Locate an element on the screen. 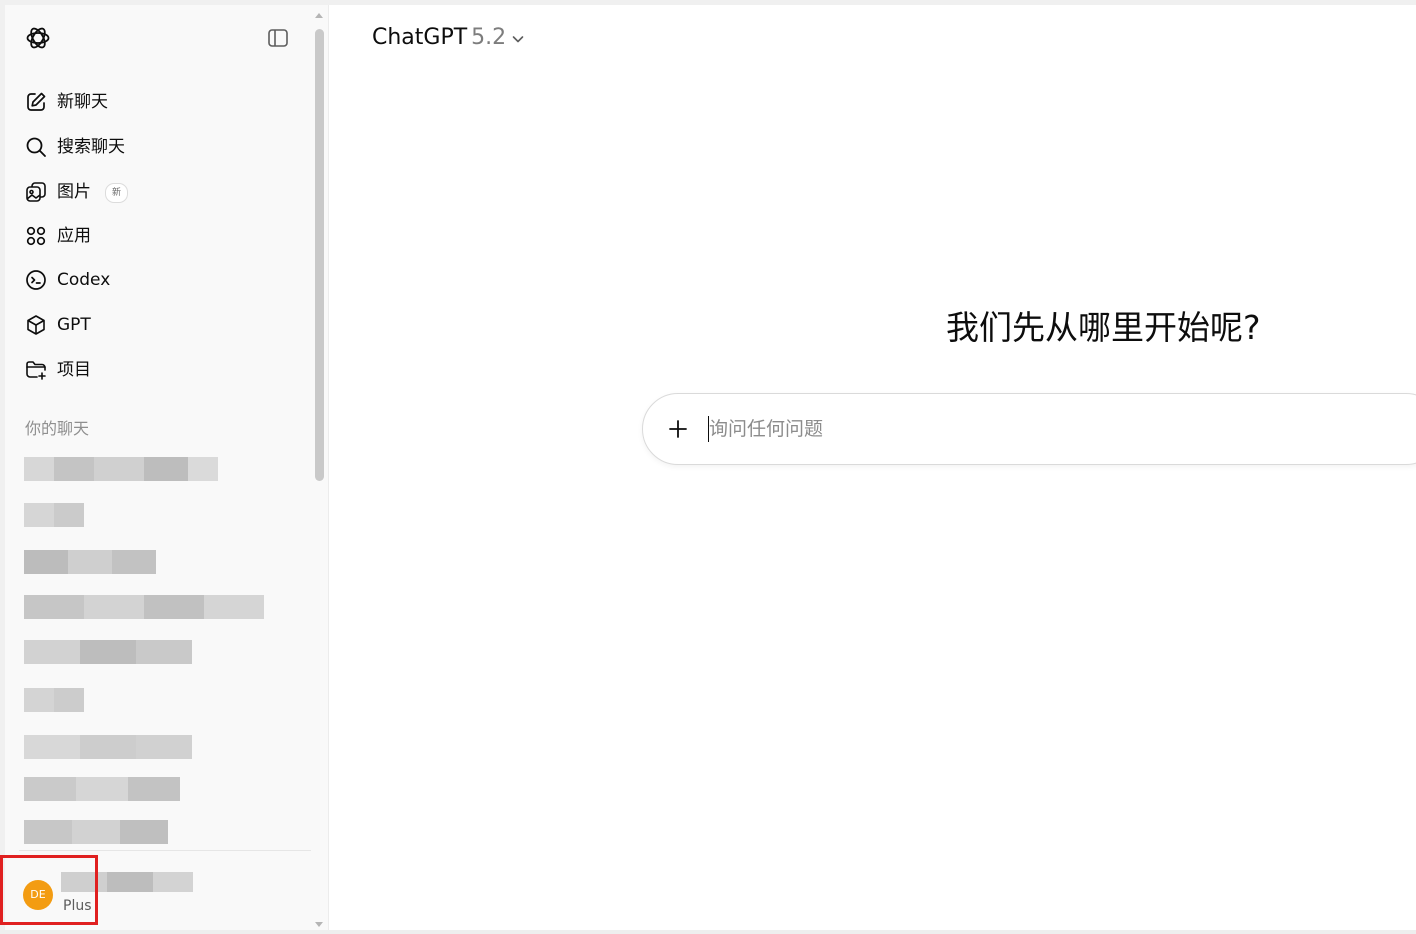 The image size is (1416, 934). new-badge: 新 is located at coordinates (117, 193).